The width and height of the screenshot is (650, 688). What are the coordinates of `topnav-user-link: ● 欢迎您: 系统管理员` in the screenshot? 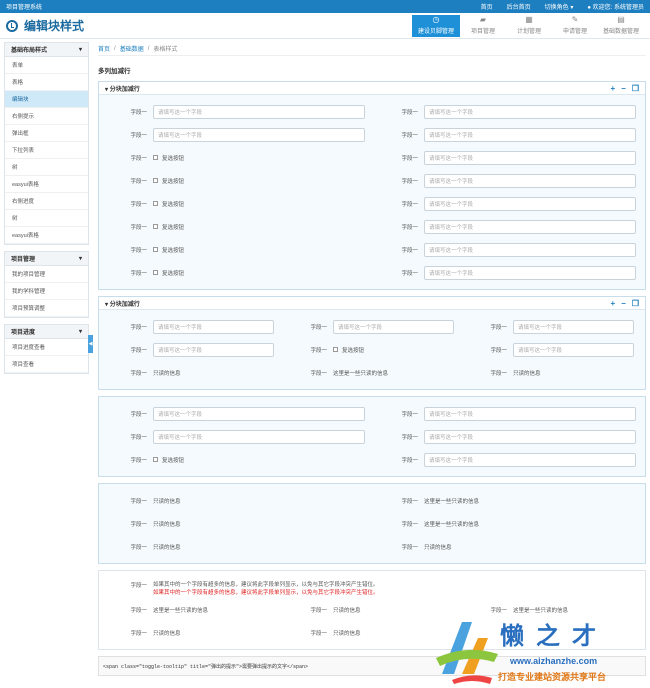 It's located at (615, 6).